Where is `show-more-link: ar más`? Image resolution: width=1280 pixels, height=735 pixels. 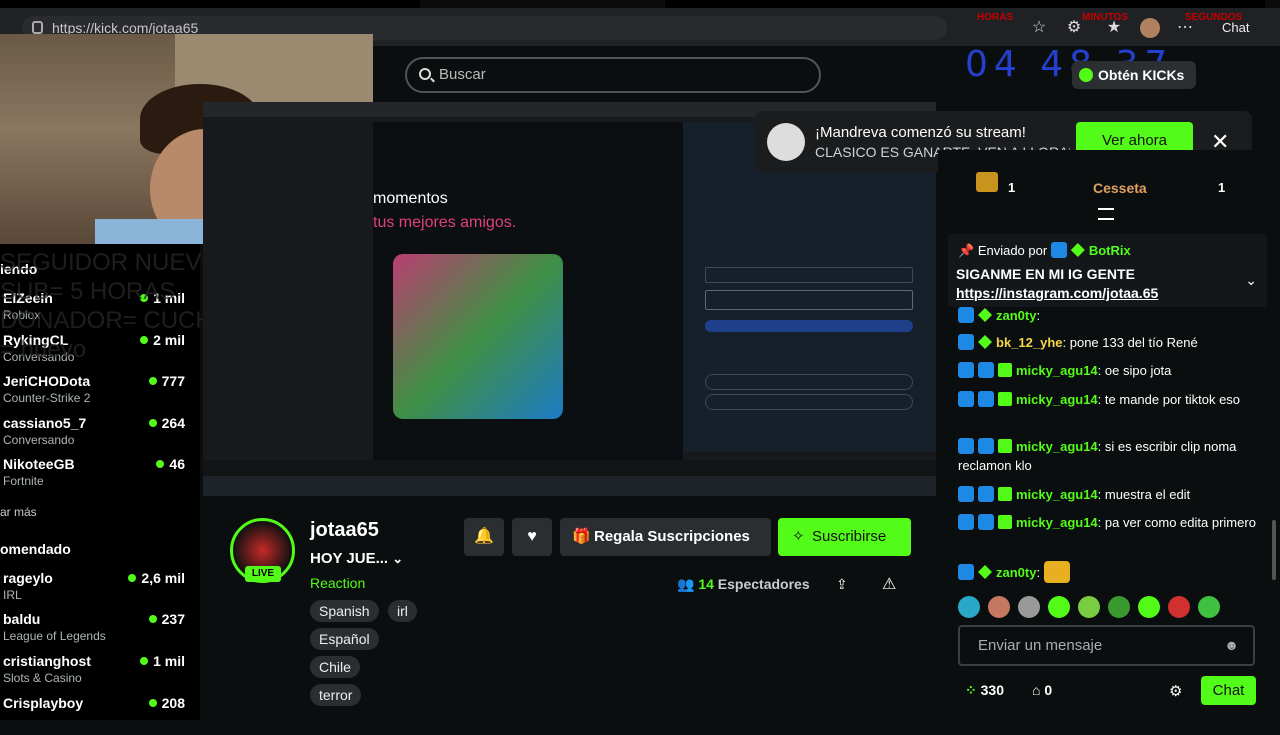
show-more-link: ar más is located at coordinates (18, 512).